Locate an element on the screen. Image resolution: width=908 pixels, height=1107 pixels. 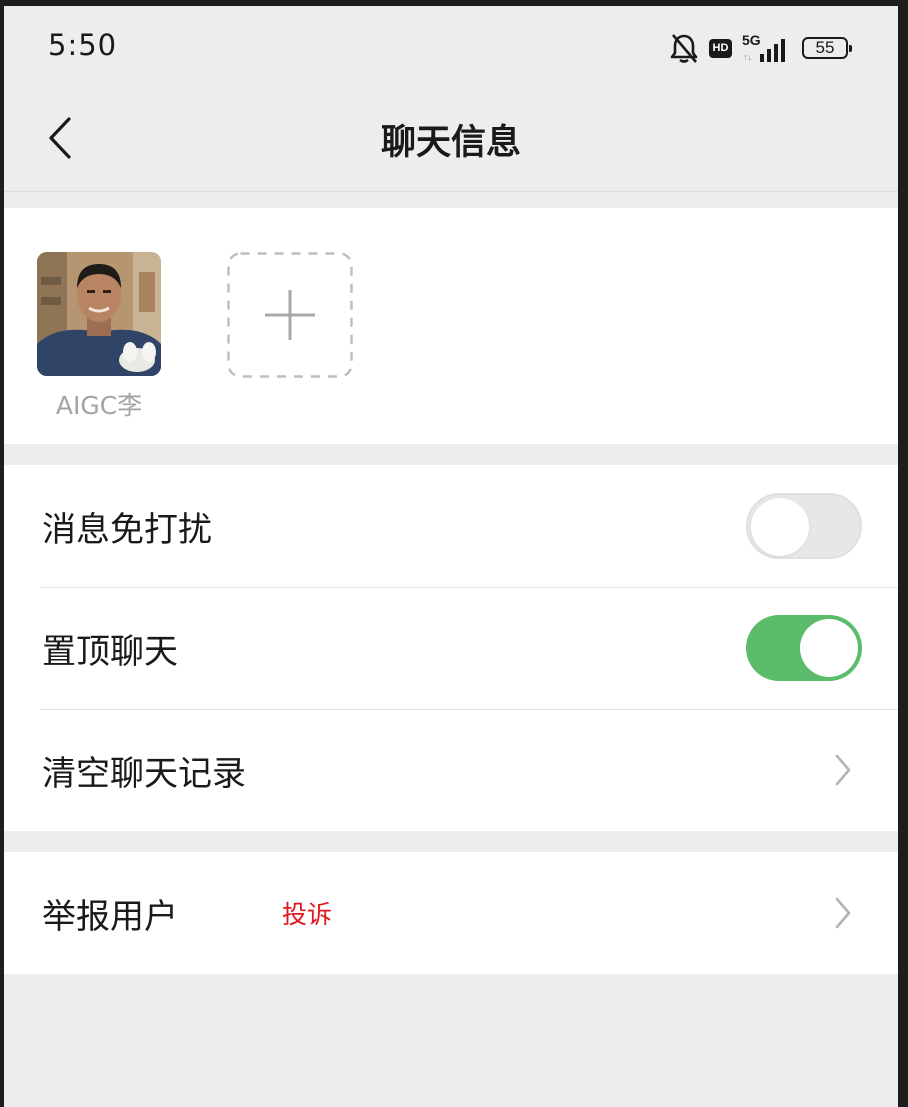
report-user-row: 举报用户 投诉 is located at coordinates (451, 913).